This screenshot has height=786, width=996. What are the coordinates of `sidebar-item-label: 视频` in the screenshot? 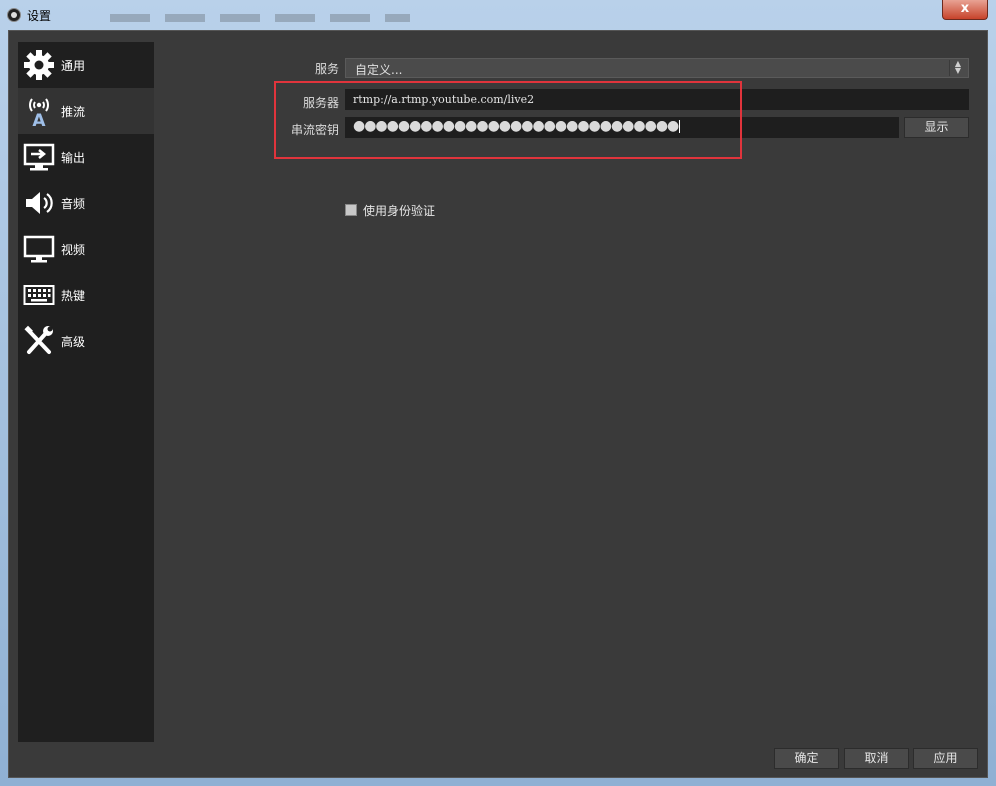 It's located at (73, 250).